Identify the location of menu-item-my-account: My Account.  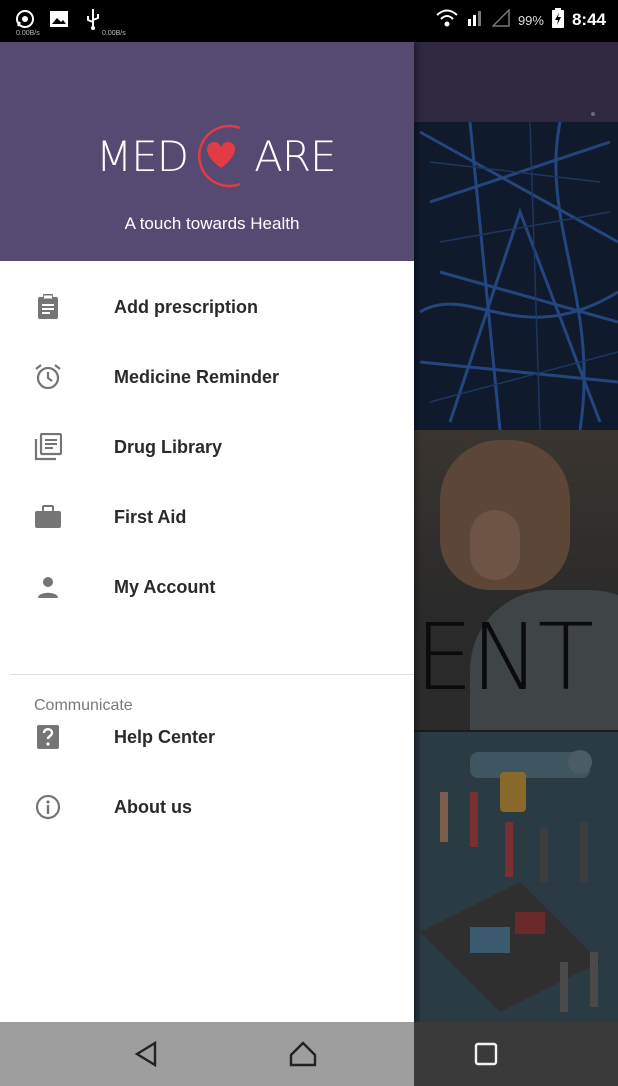
(207, 587).